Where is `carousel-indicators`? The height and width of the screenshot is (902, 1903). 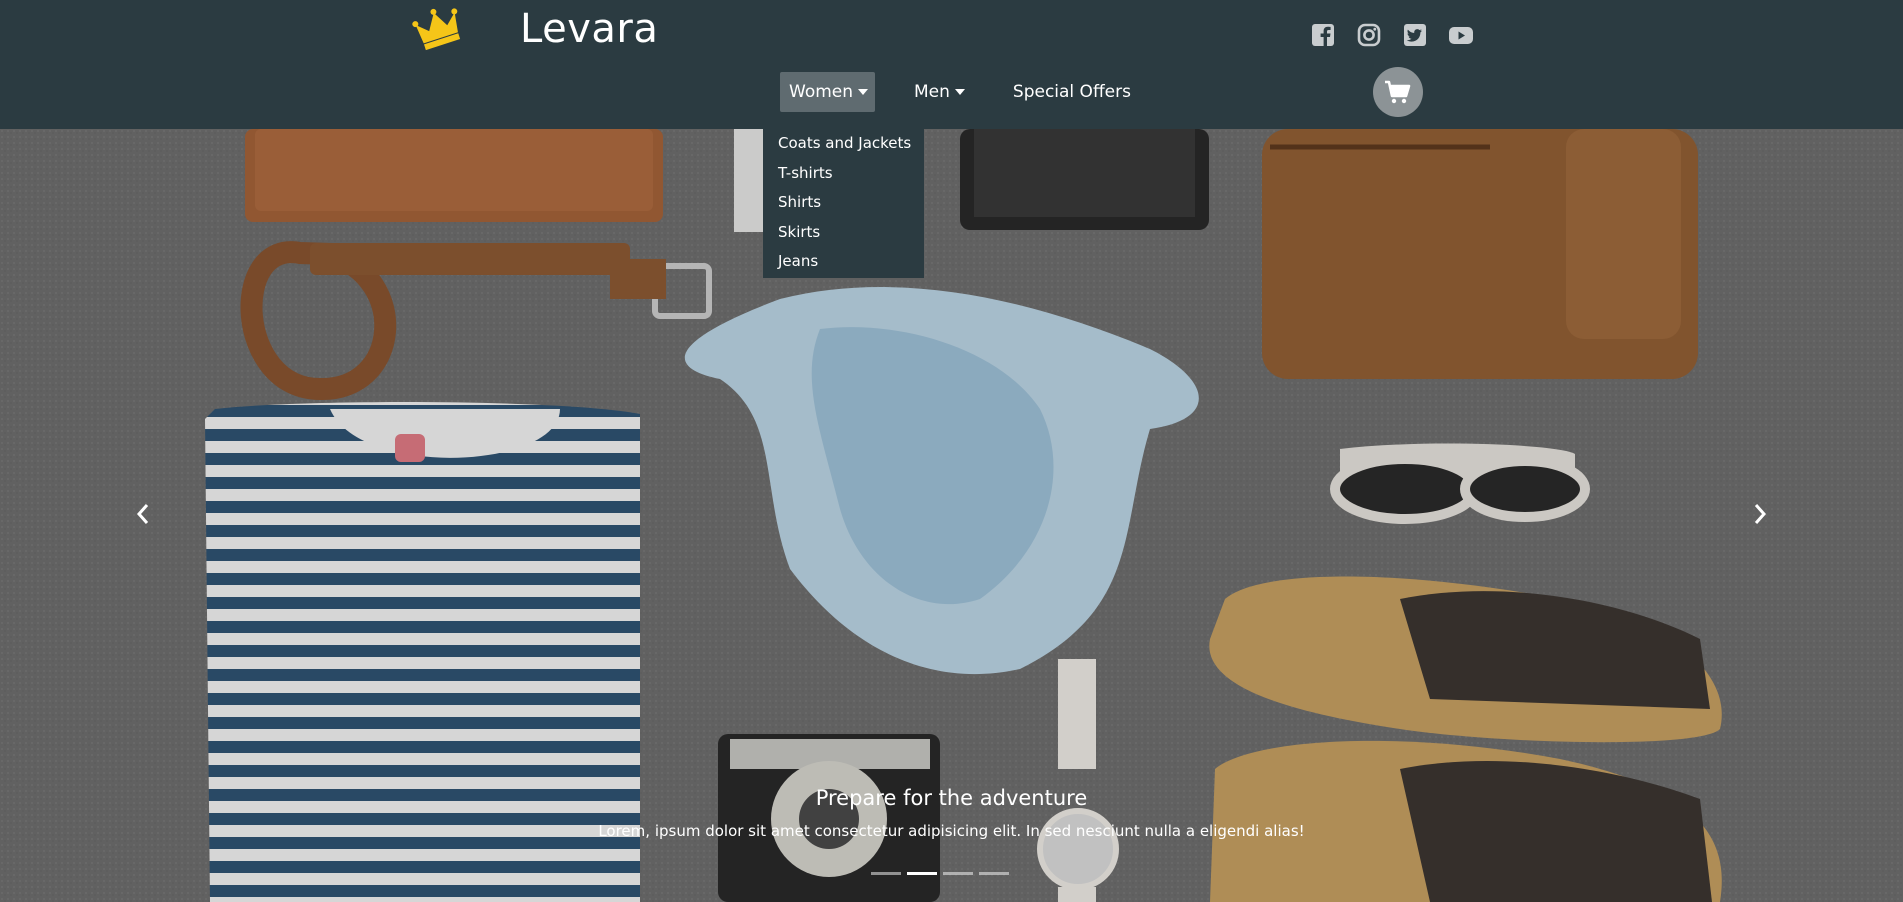 carousel-indicators is located at coordinates (940, 873).